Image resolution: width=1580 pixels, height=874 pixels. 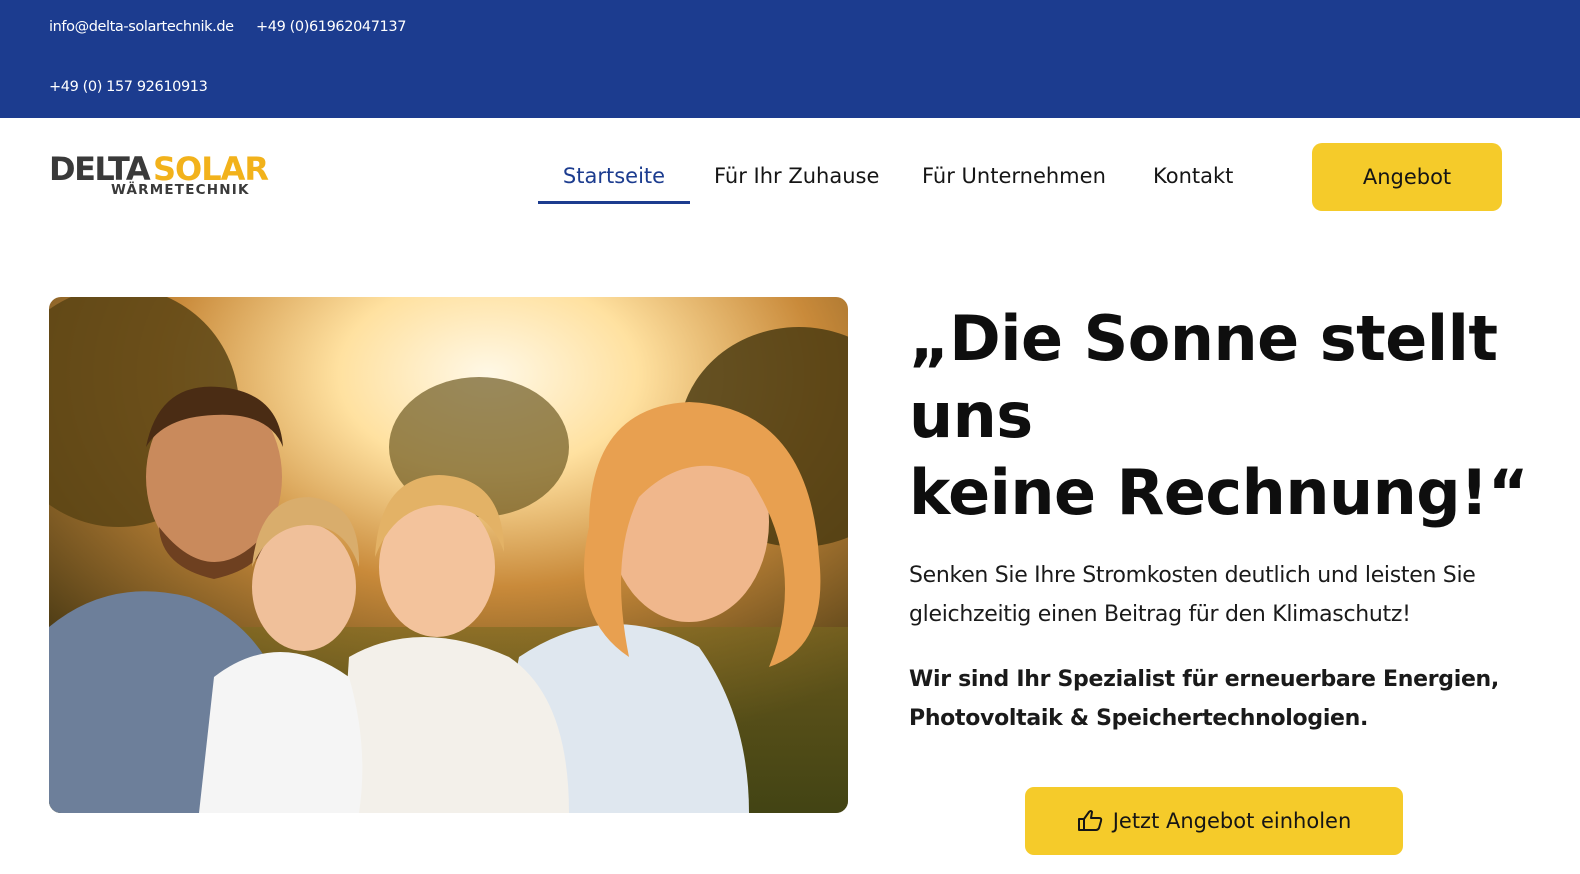 What do you see at coordinates (1089, 820) in the screenshot?
I see `thumbs-up-icon` at bounding box center [1089, 820].